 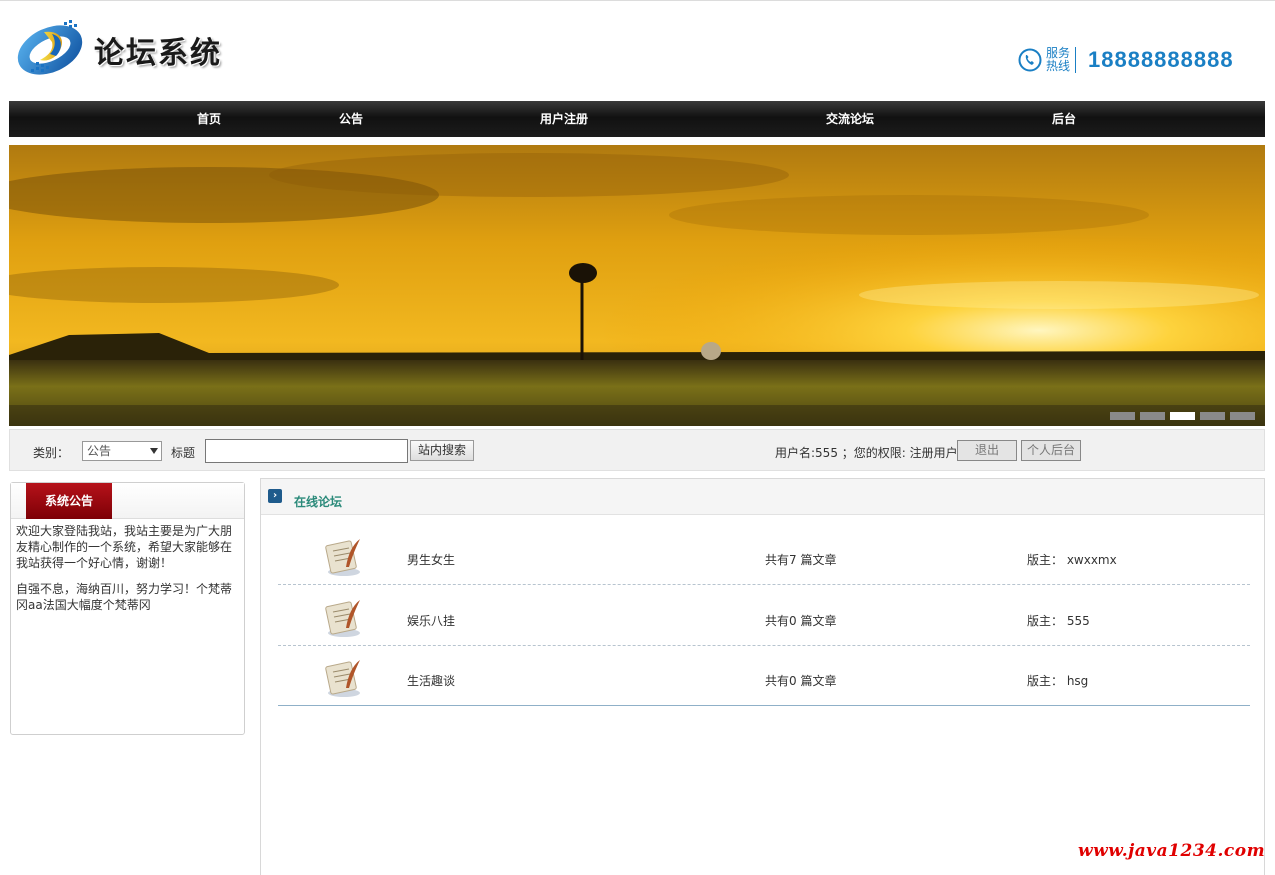 What do you see at coordinates (762, 497) in the screenshot?
I see `forum-header: › 在线论坛` at bounding box center [762, 497].